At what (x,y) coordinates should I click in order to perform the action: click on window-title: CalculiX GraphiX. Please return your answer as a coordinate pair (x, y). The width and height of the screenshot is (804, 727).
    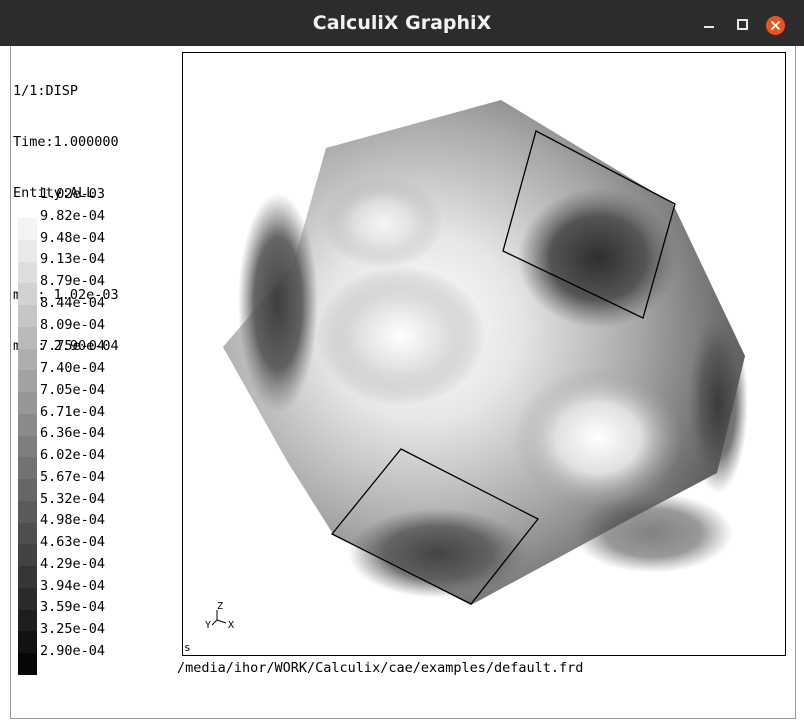
    Looking at the image, I should click on (402, 23).